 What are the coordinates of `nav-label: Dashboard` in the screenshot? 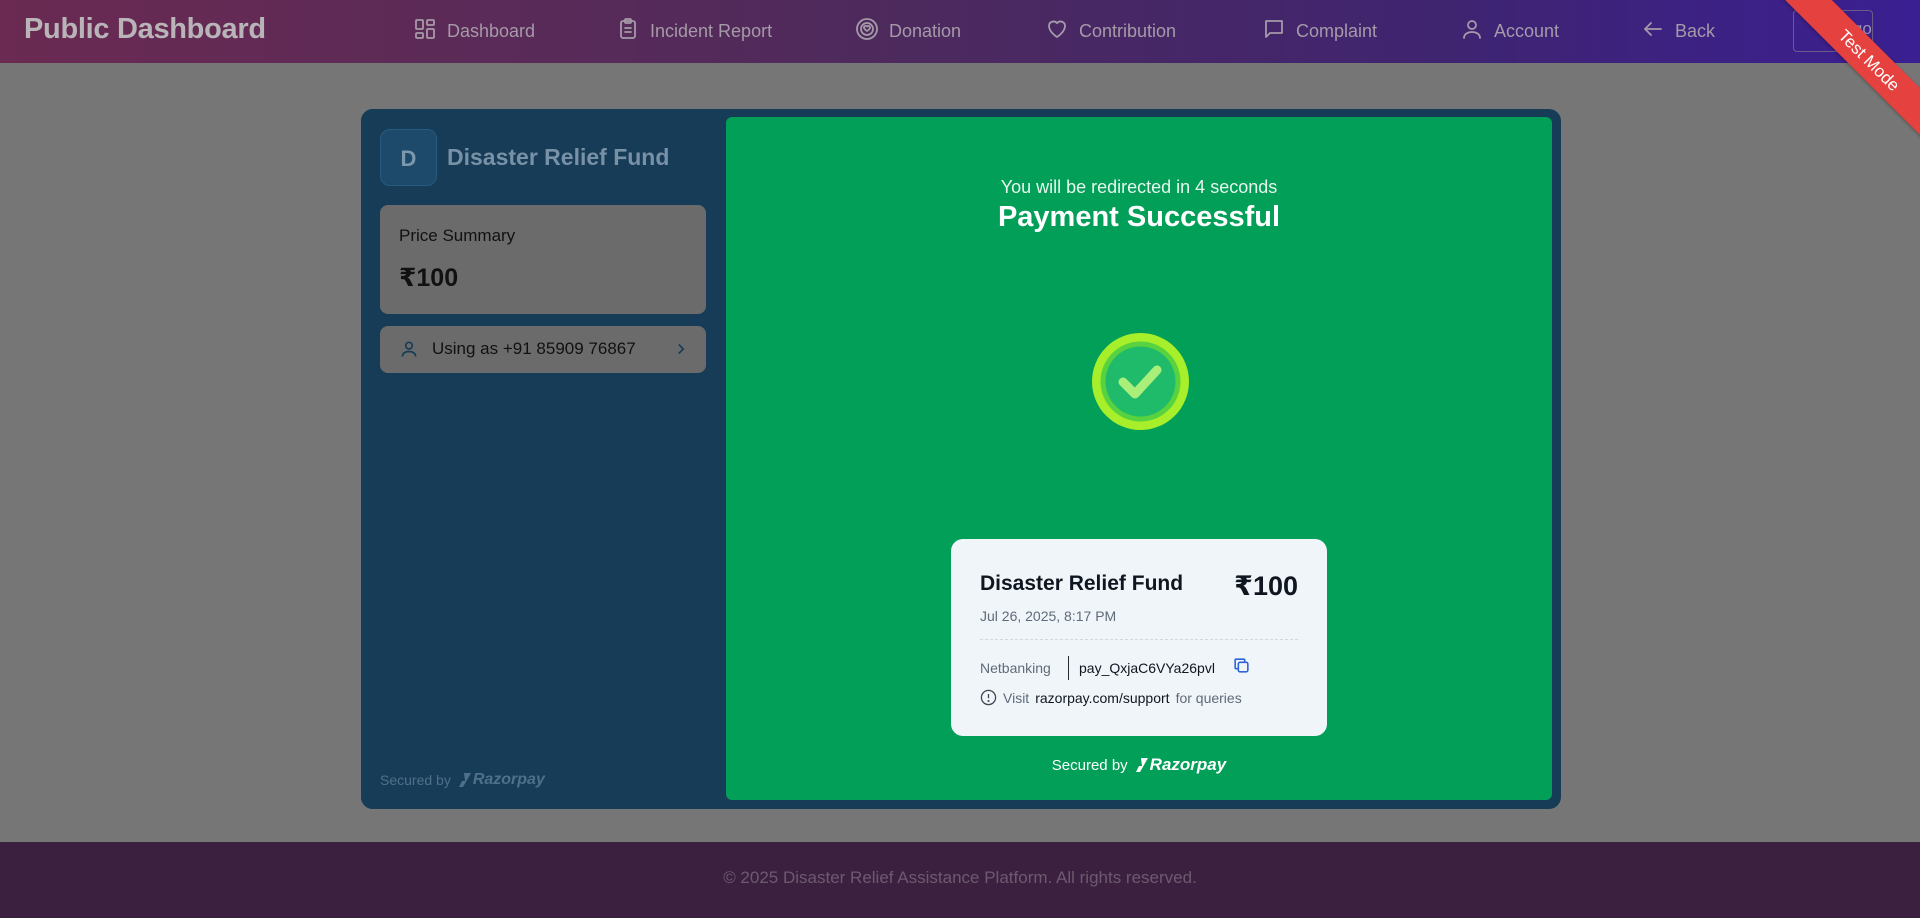 It's located at (491, 31).